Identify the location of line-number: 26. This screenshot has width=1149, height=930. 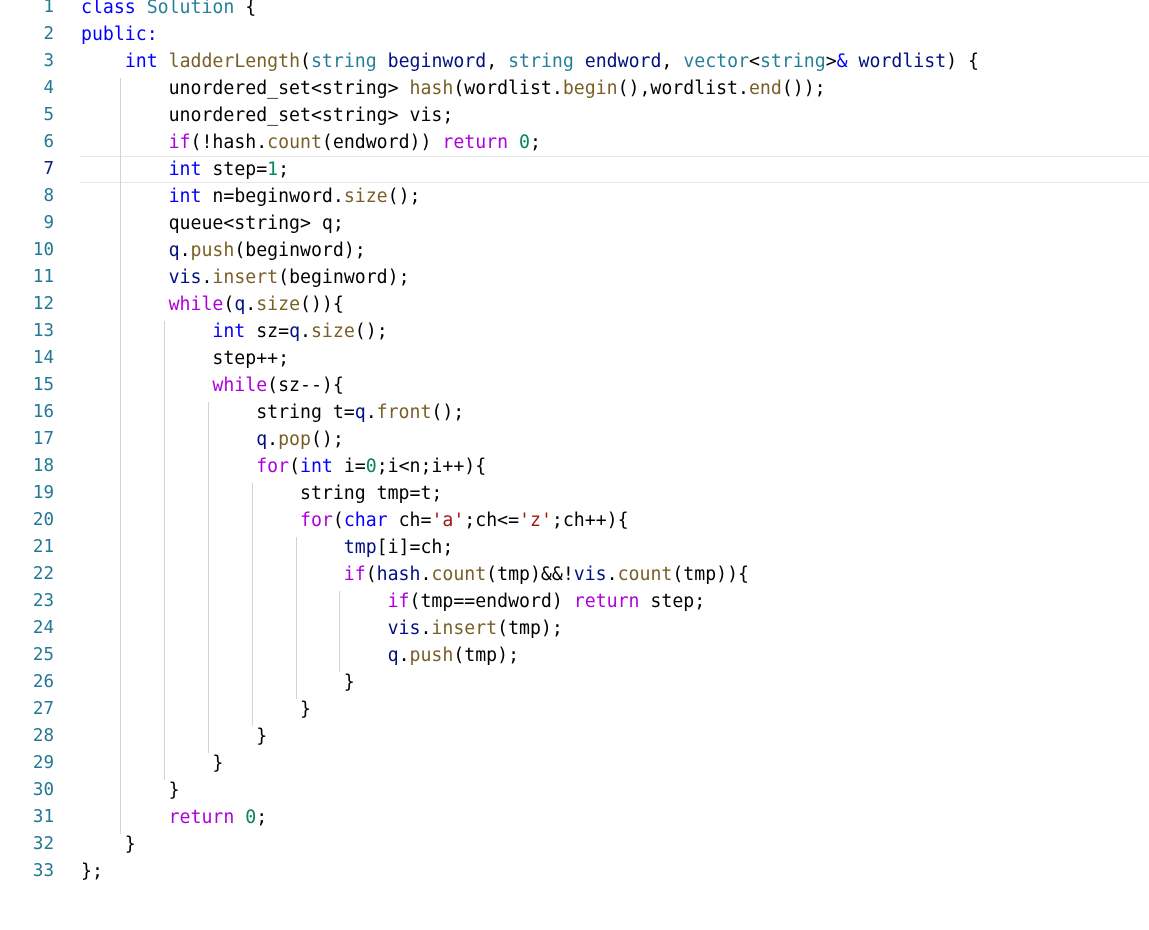
(43, 682).